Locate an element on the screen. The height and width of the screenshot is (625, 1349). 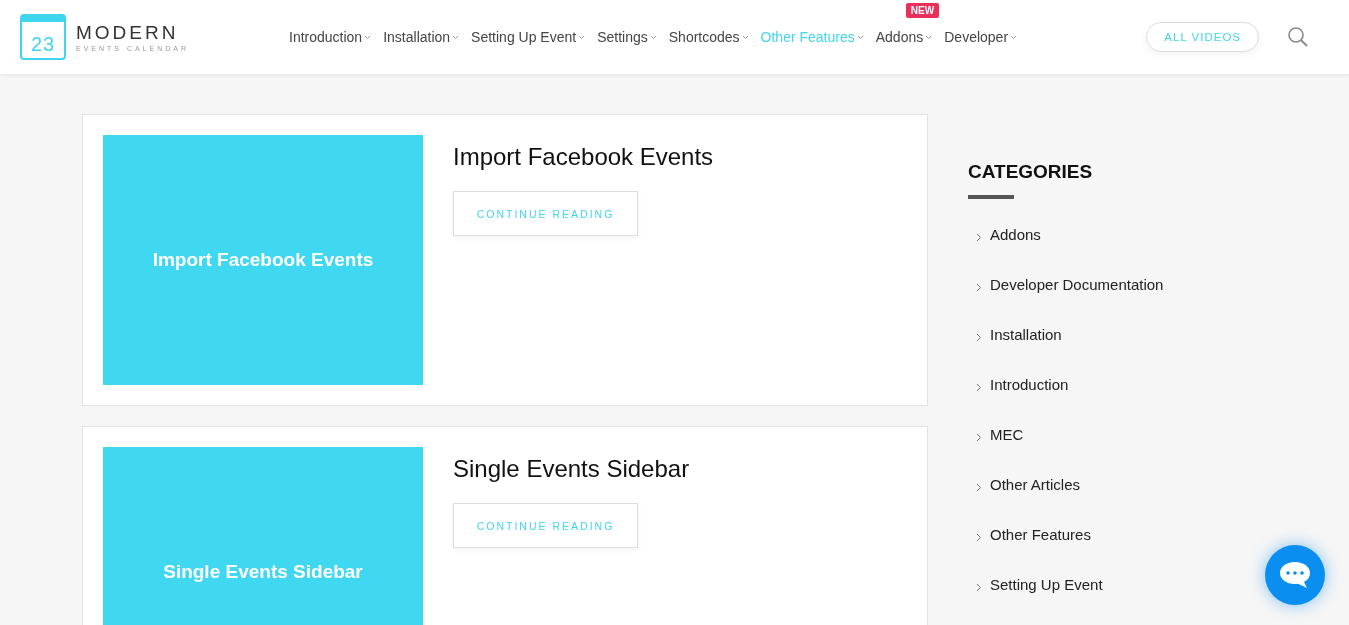
logo-number: 23 is located at coordinates (43, 44).